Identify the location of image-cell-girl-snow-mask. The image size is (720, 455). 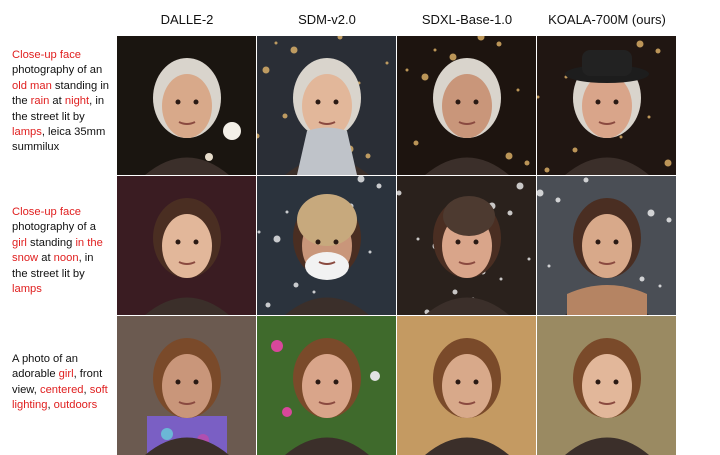
(326, 245).